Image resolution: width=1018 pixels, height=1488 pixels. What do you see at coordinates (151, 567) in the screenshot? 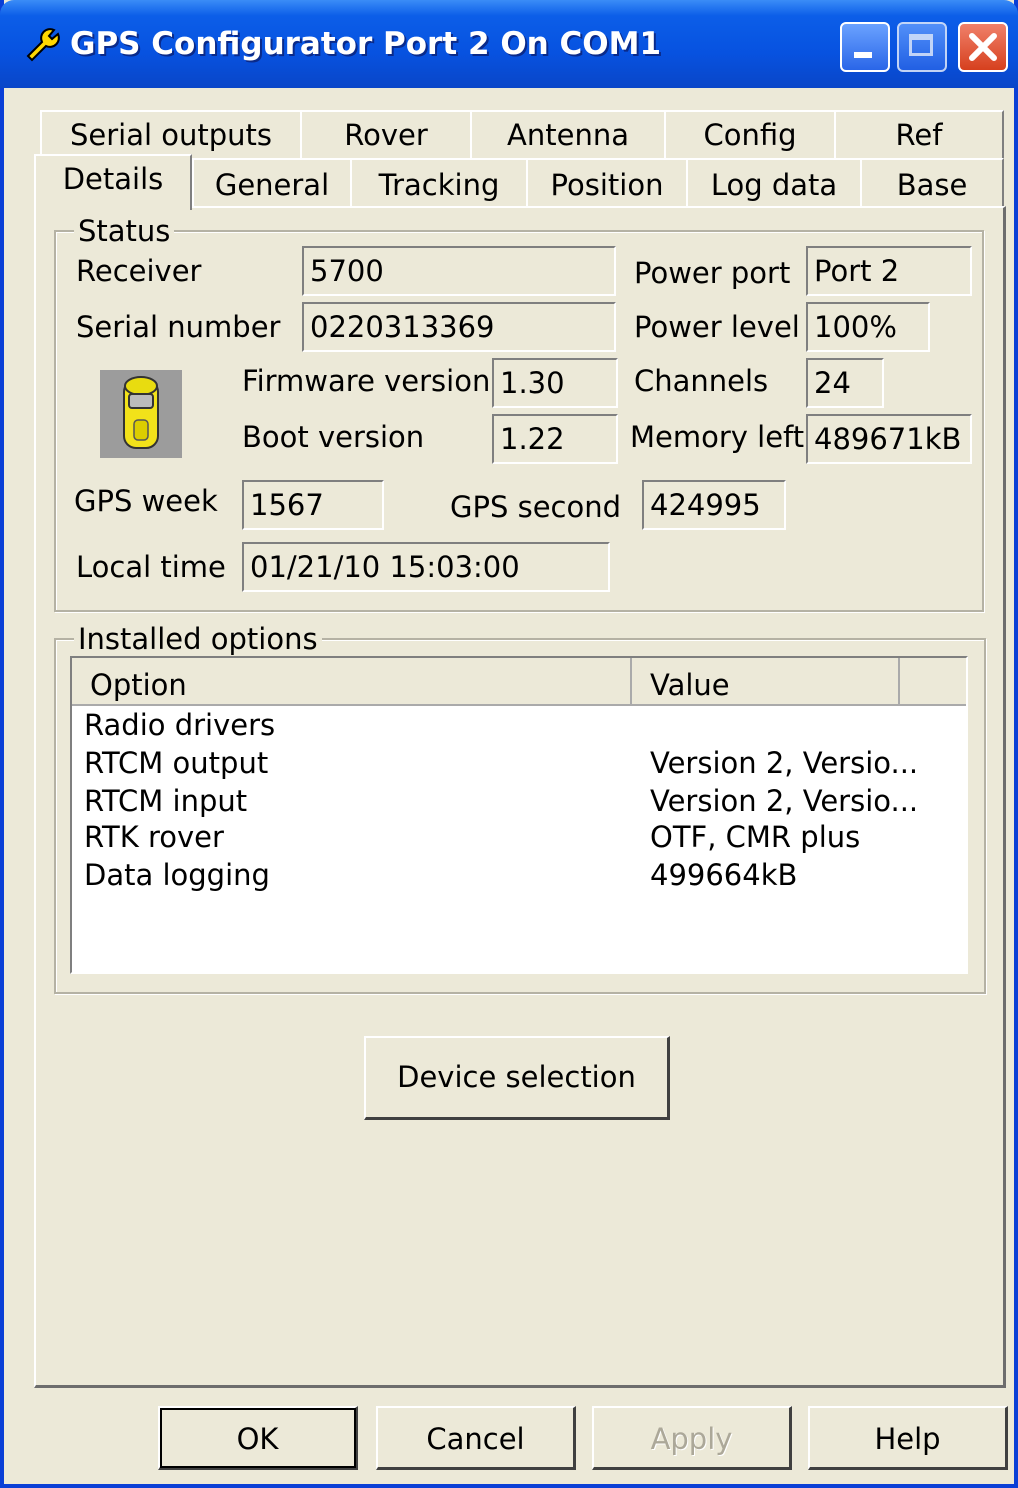
I see `local-time-label: Local time` at bounding box center [151, 567].